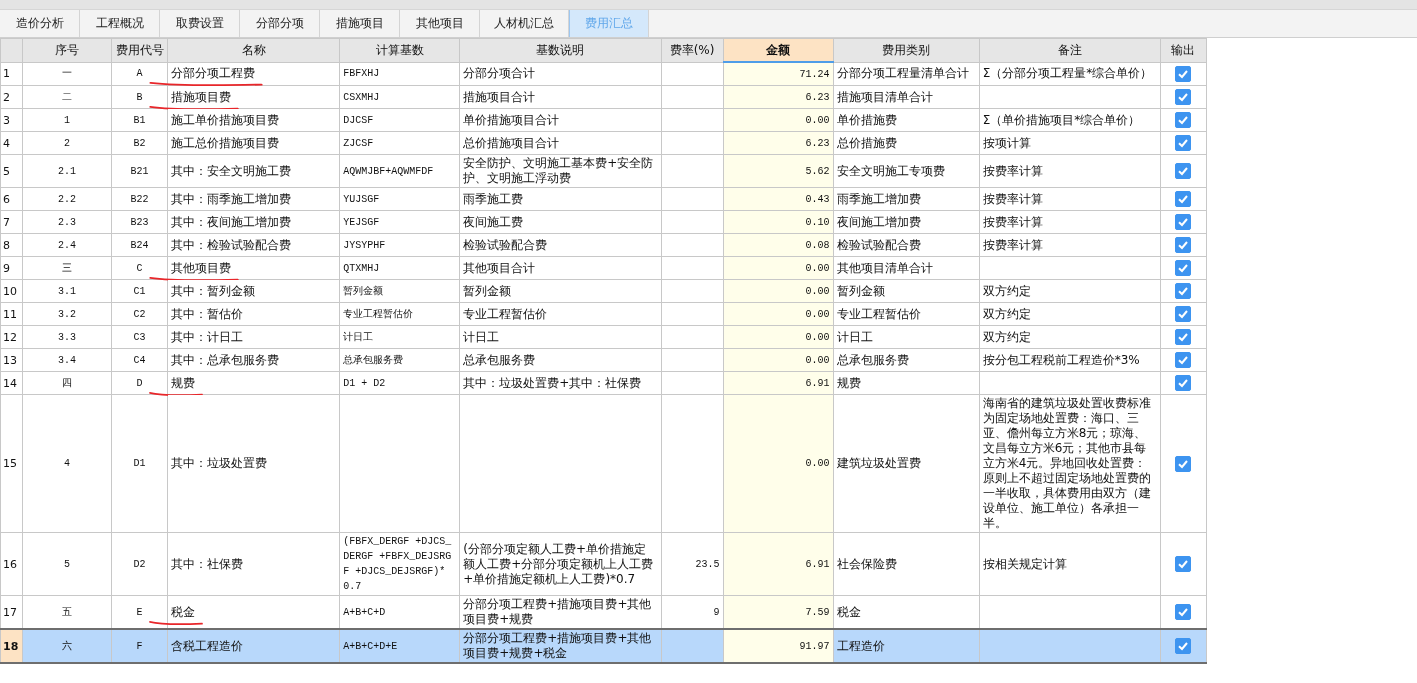 This screenshot has width=1417, height=683. What do you see at coordinates (778, 143) in the screenshot?
I see `amount-cell: 6.23` at bounding box center [778, 143].